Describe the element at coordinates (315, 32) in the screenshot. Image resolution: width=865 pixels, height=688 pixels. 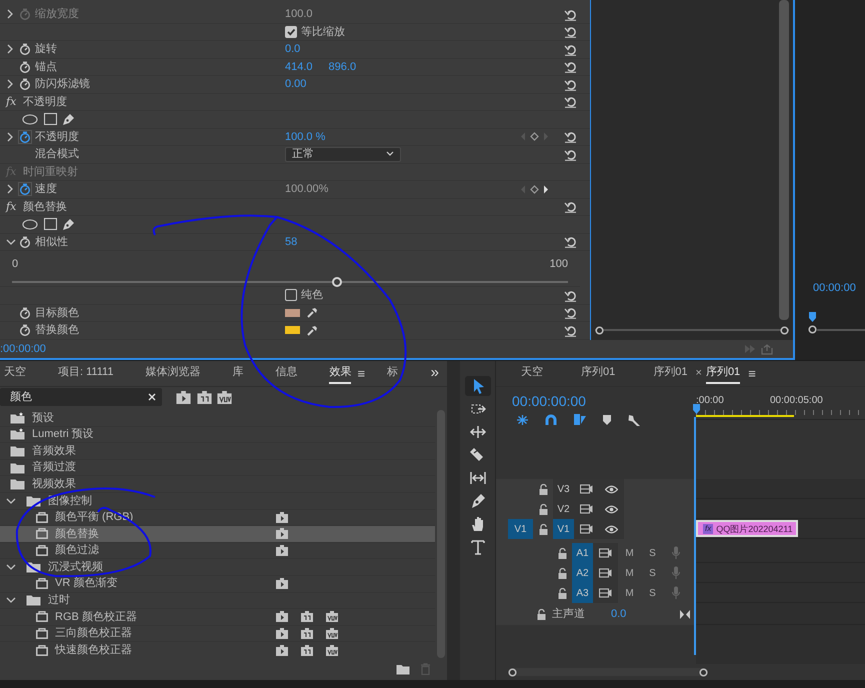
I see `checkbox: 等比缩放` at that location.